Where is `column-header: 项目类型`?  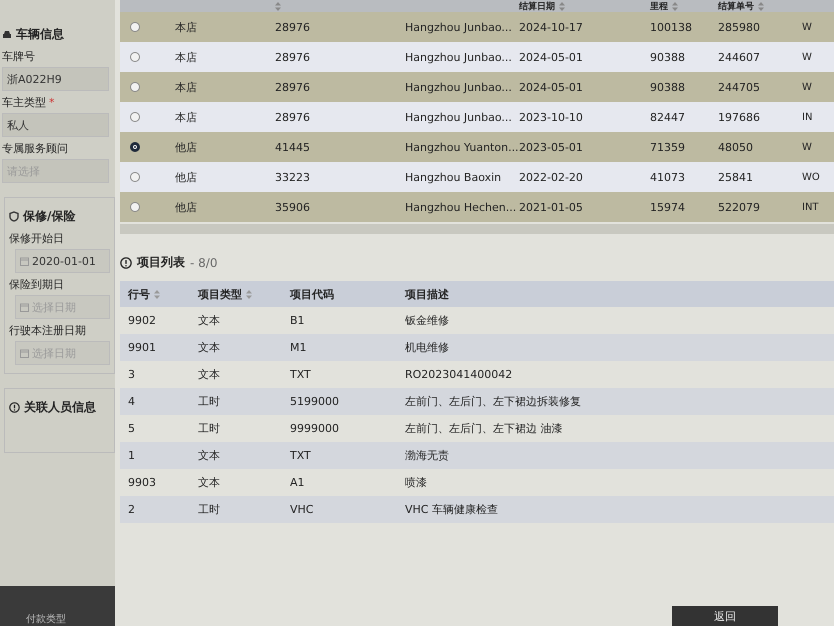 column-header: 项目类型 is located at coordinates (225, 294).